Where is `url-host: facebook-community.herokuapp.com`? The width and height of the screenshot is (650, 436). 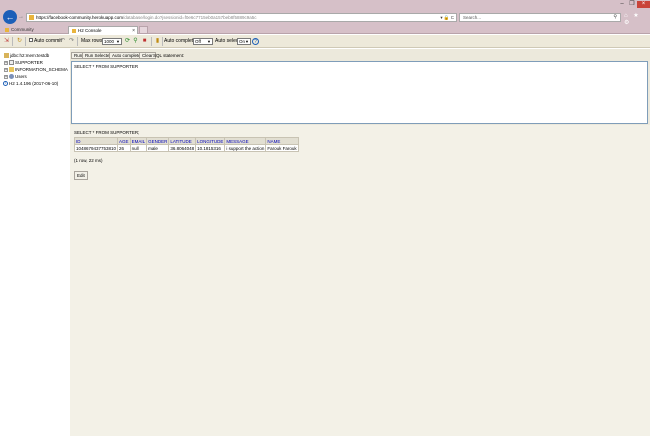 url-host: facebook-community.herokuapp.com is located at coordinates (86, 17).